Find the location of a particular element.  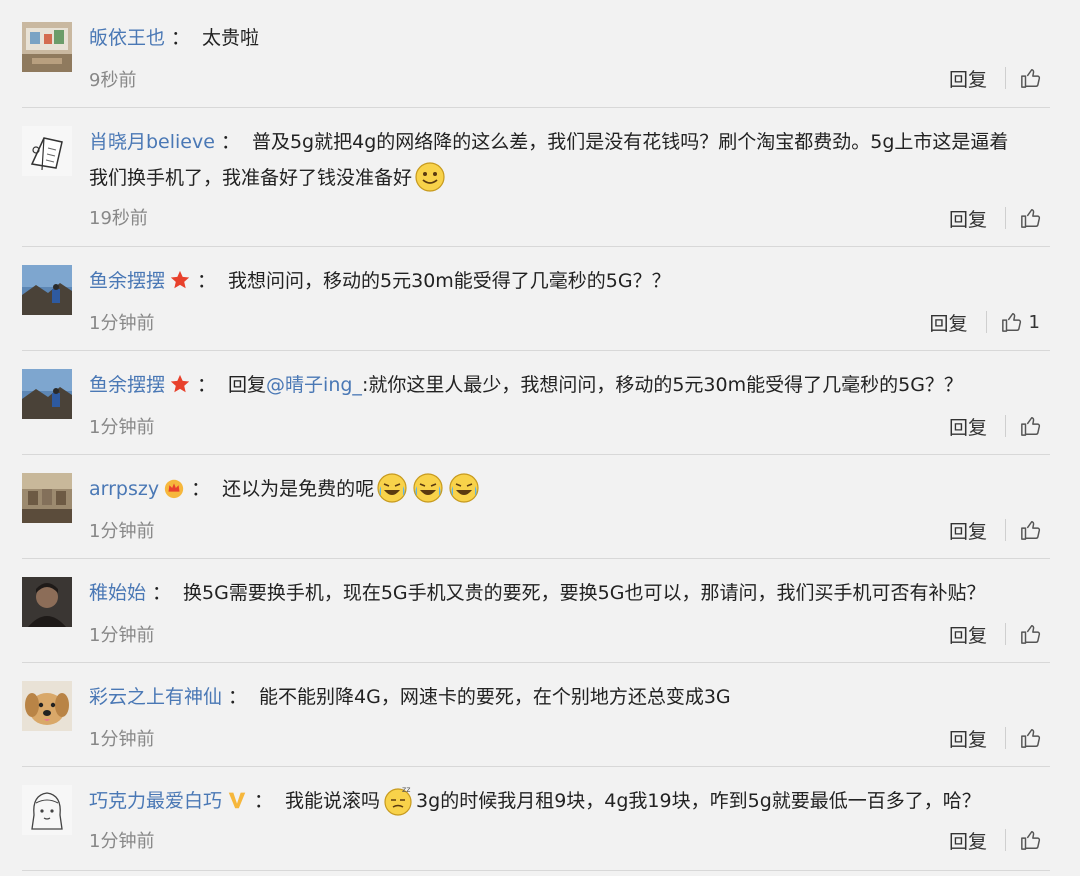

v-badge is located at coordinates (237, 800).